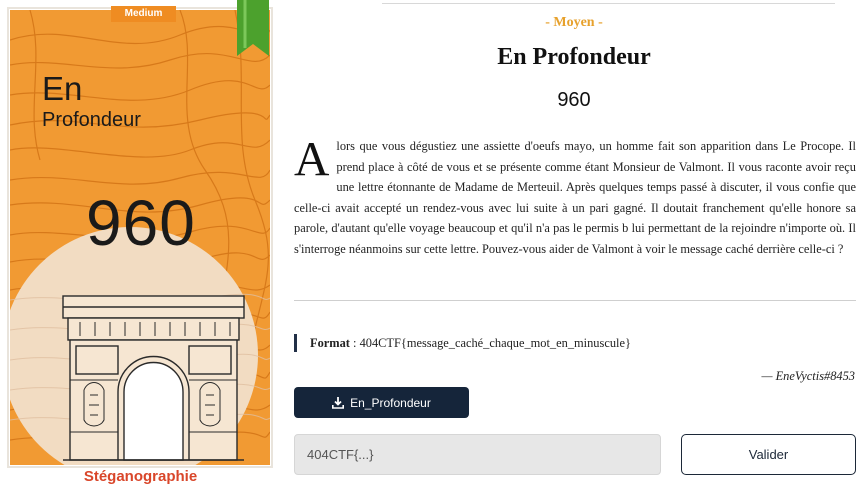 This screenshot has width=867, height=493. I want to click on download-icon, so click(338, 402).